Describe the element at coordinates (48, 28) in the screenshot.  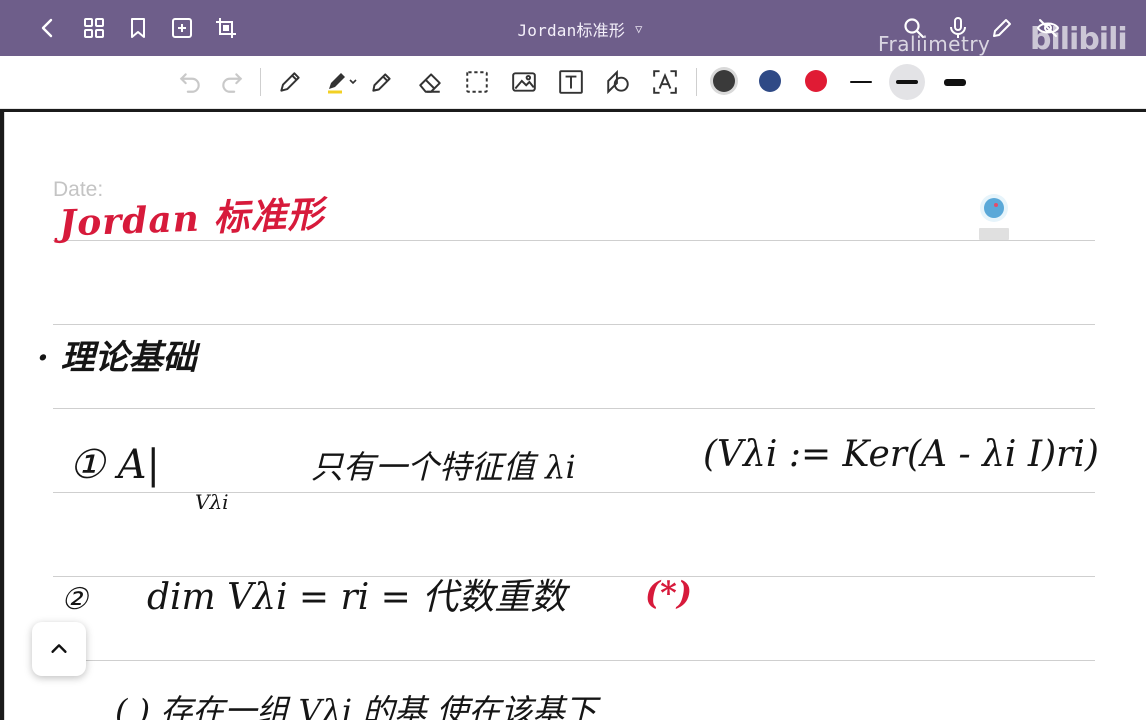
I see `back-icon` at that location.